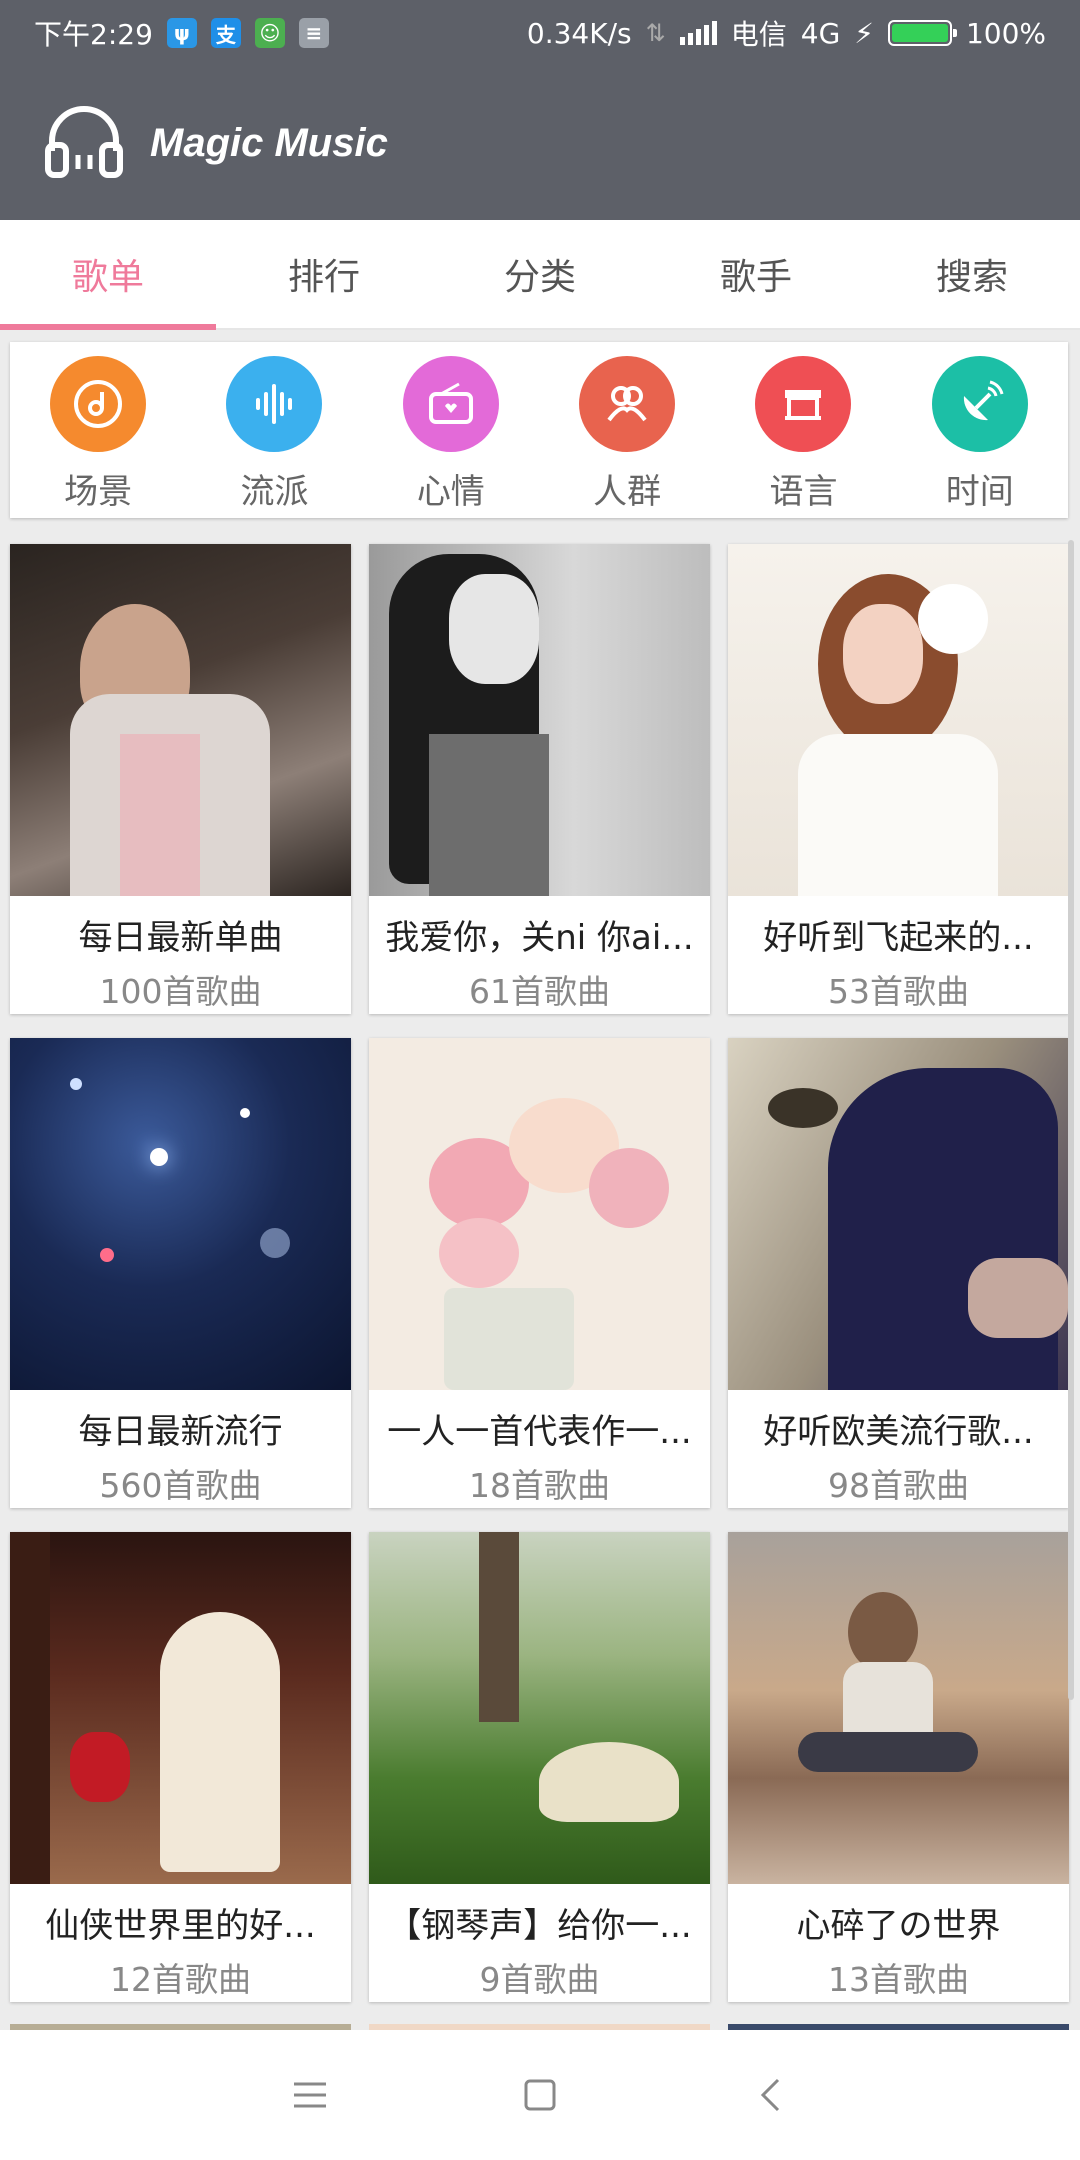  What do you see at coordinates (84, 143) in the screenshot?
I see `headphones-icon` at bounding box center [84, 143].